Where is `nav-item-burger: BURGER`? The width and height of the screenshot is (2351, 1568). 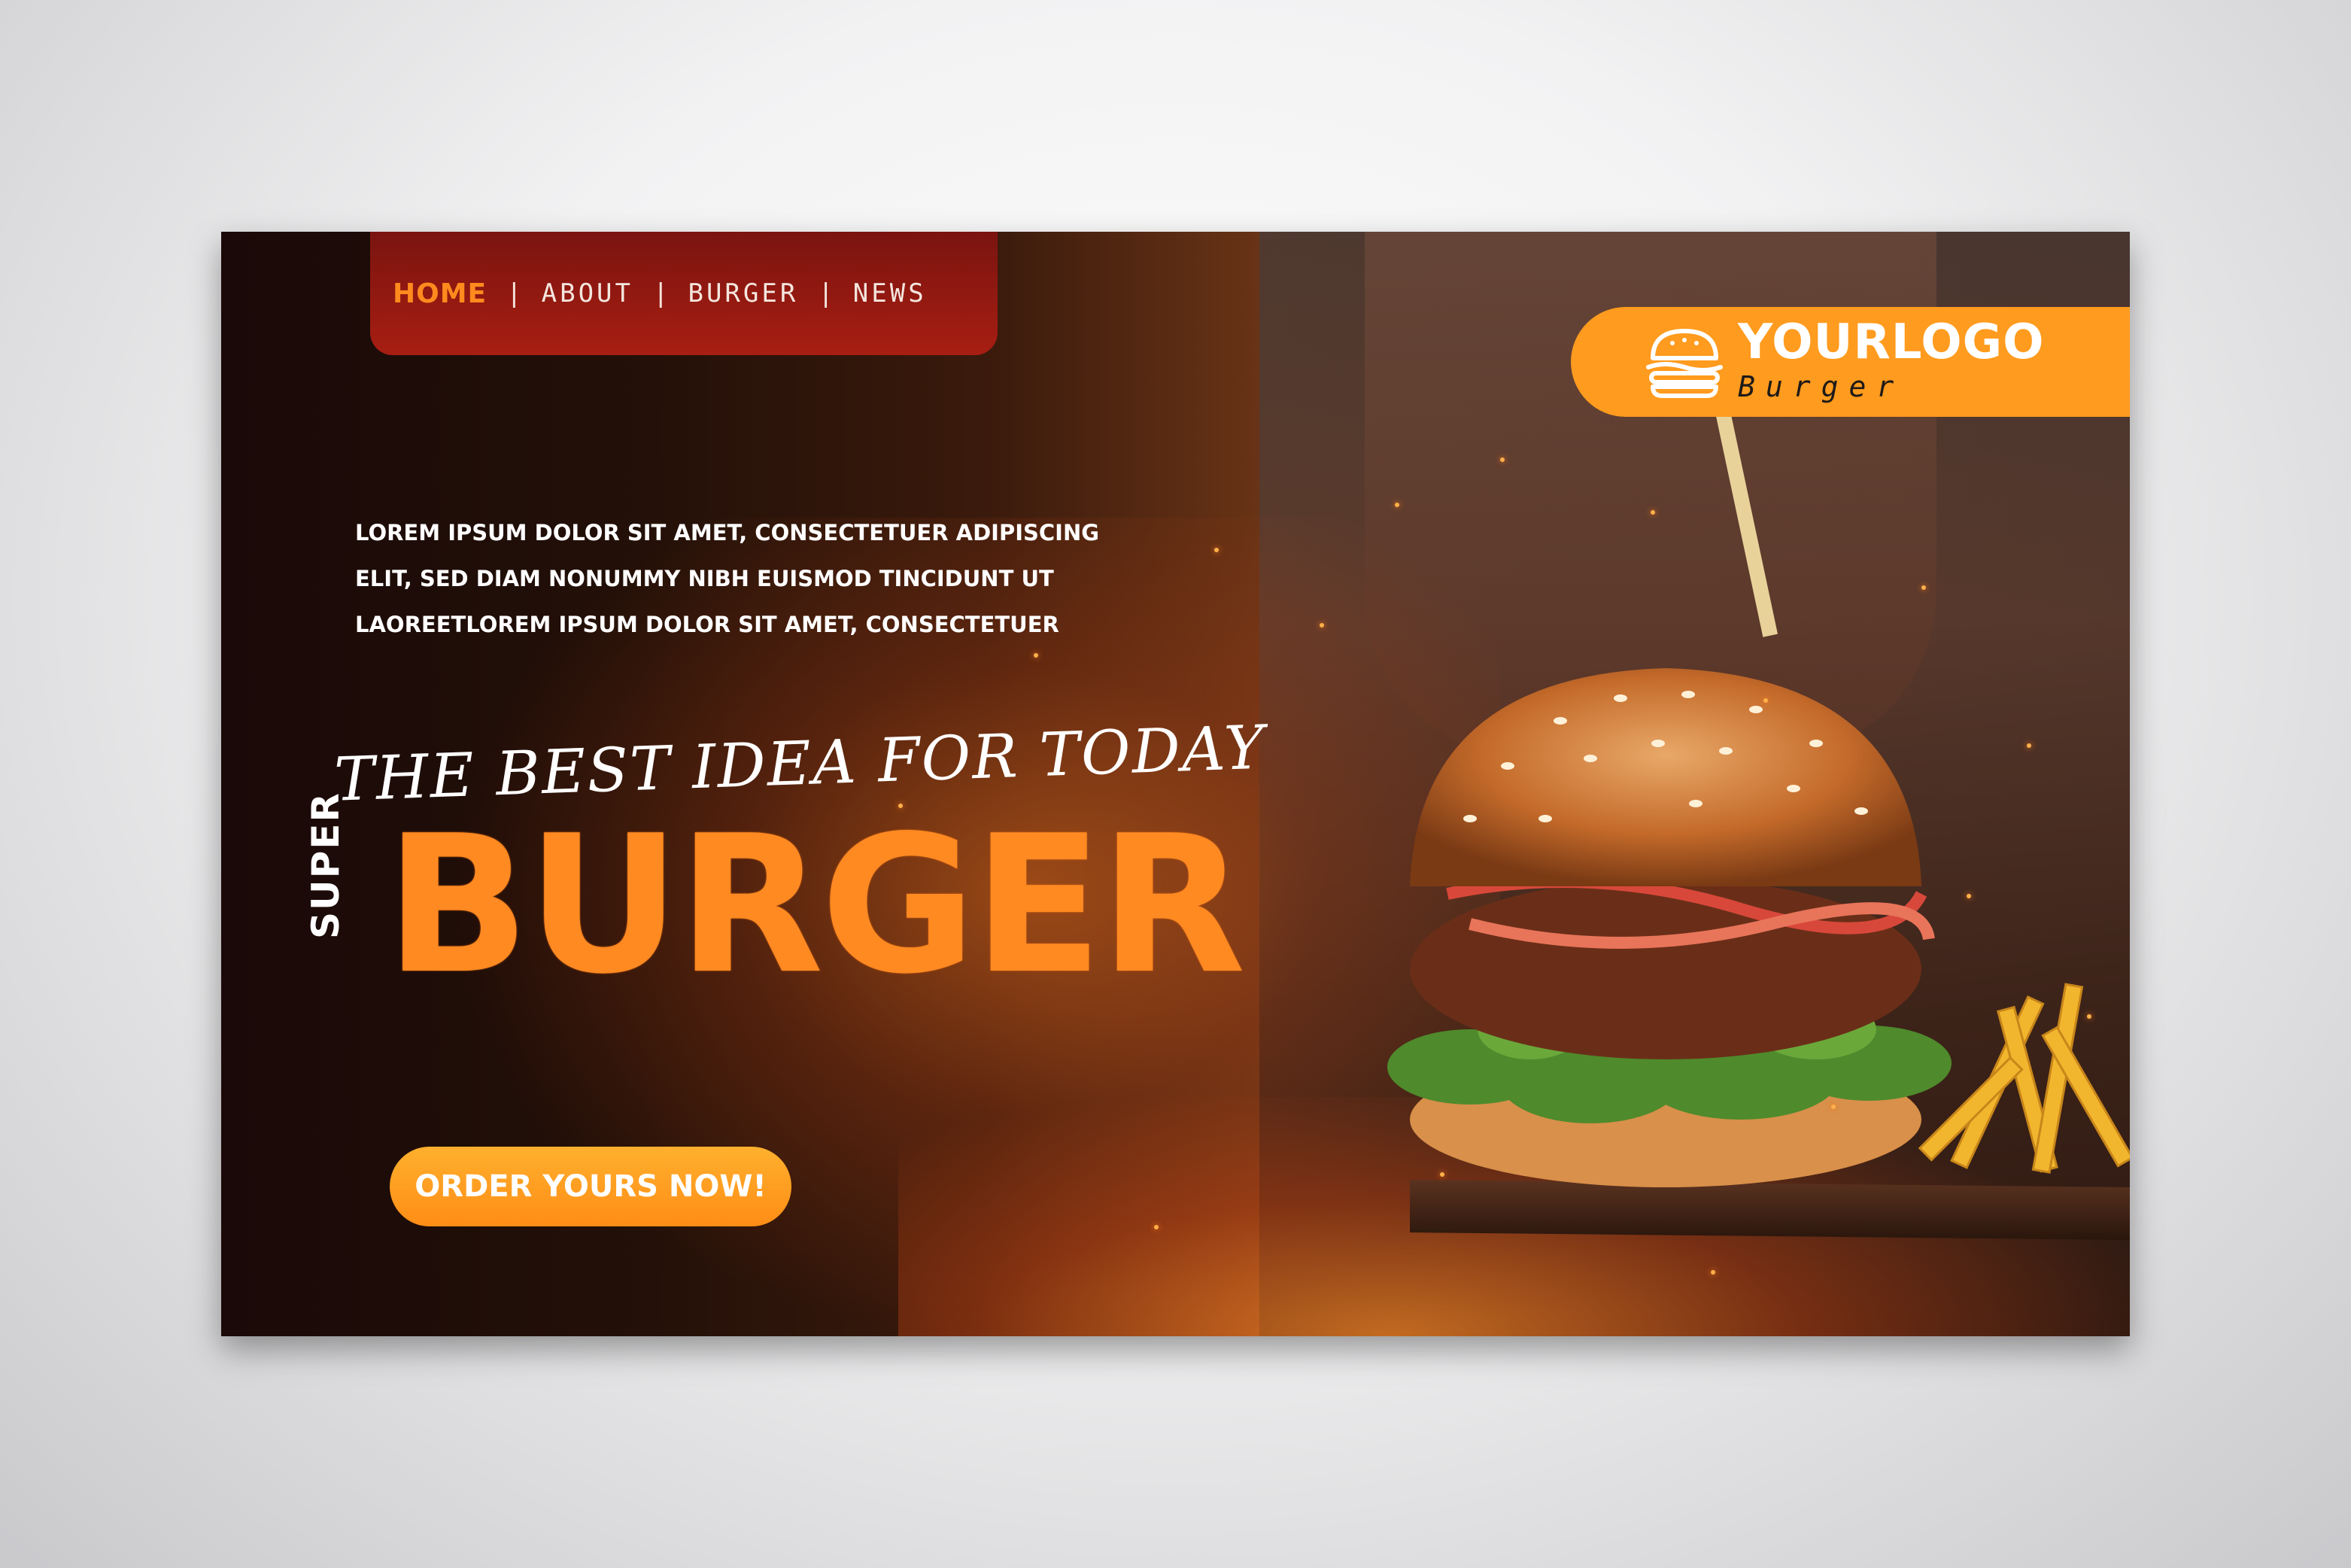 nav-item-burger: BURGER is located at coordinates (743, 293).